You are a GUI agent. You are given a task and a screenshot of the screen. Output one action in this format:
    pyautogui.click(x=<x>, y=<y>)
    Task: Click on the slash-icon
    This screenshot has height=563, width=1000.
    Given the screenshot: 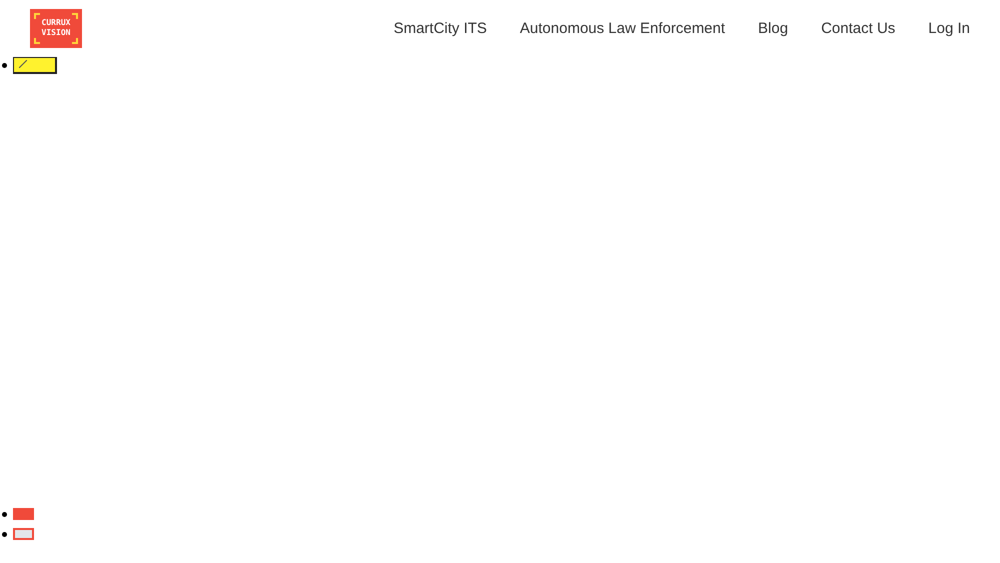 What is the action you would take?
    pyautogui.click(x=23, y=64)
    